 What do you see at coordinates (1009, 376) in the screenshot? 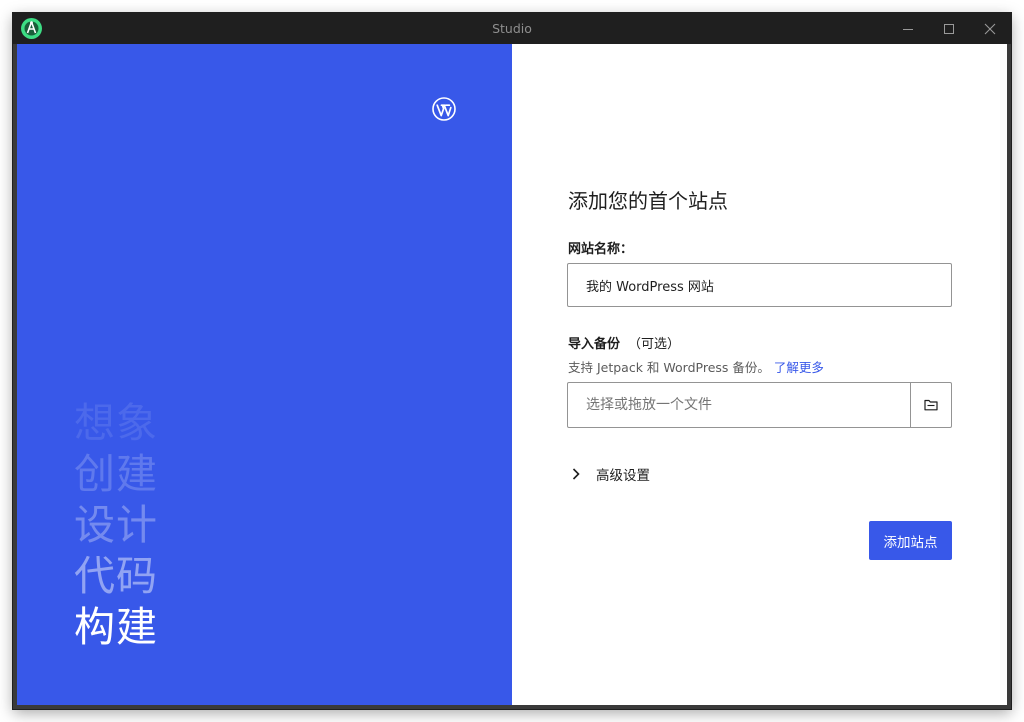
I see `window-border-right` at bounding box center [1009, 376].